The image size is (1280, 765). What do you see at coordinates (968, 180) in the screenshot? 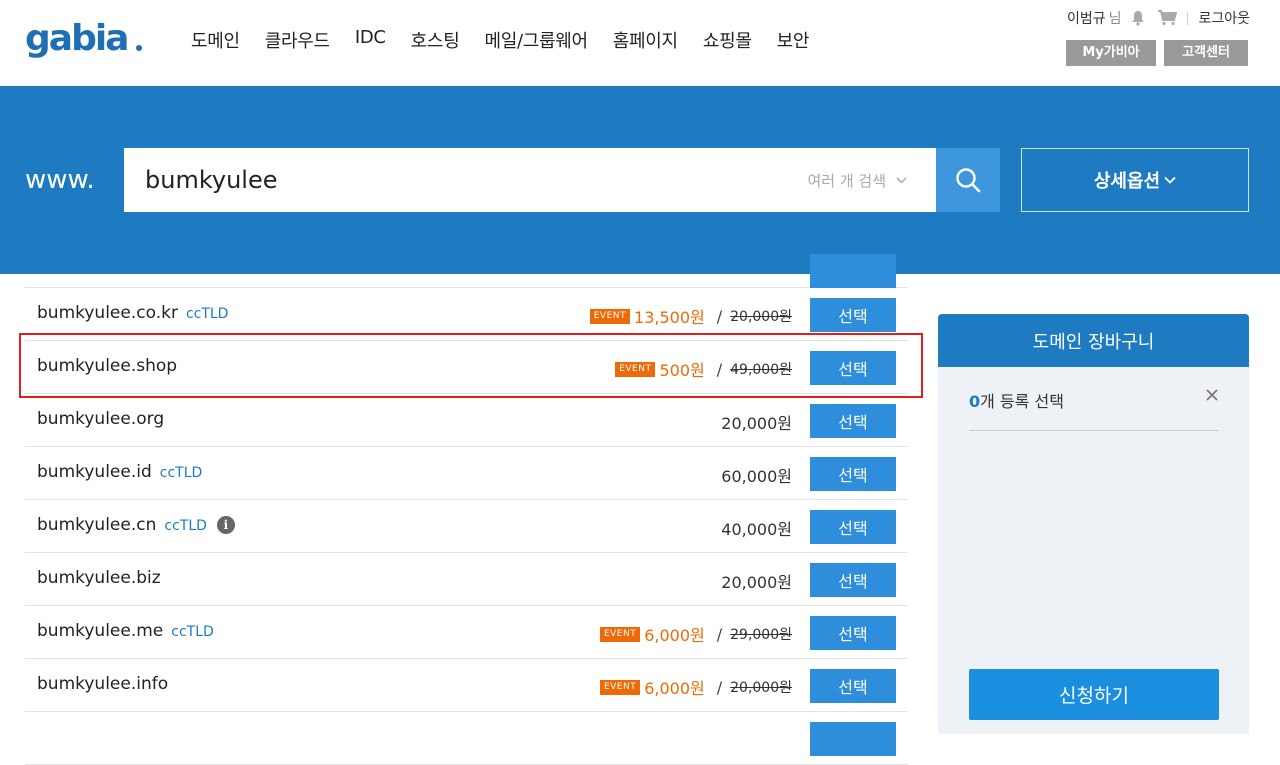
I see `search-button` at bounding box center [968, 180].